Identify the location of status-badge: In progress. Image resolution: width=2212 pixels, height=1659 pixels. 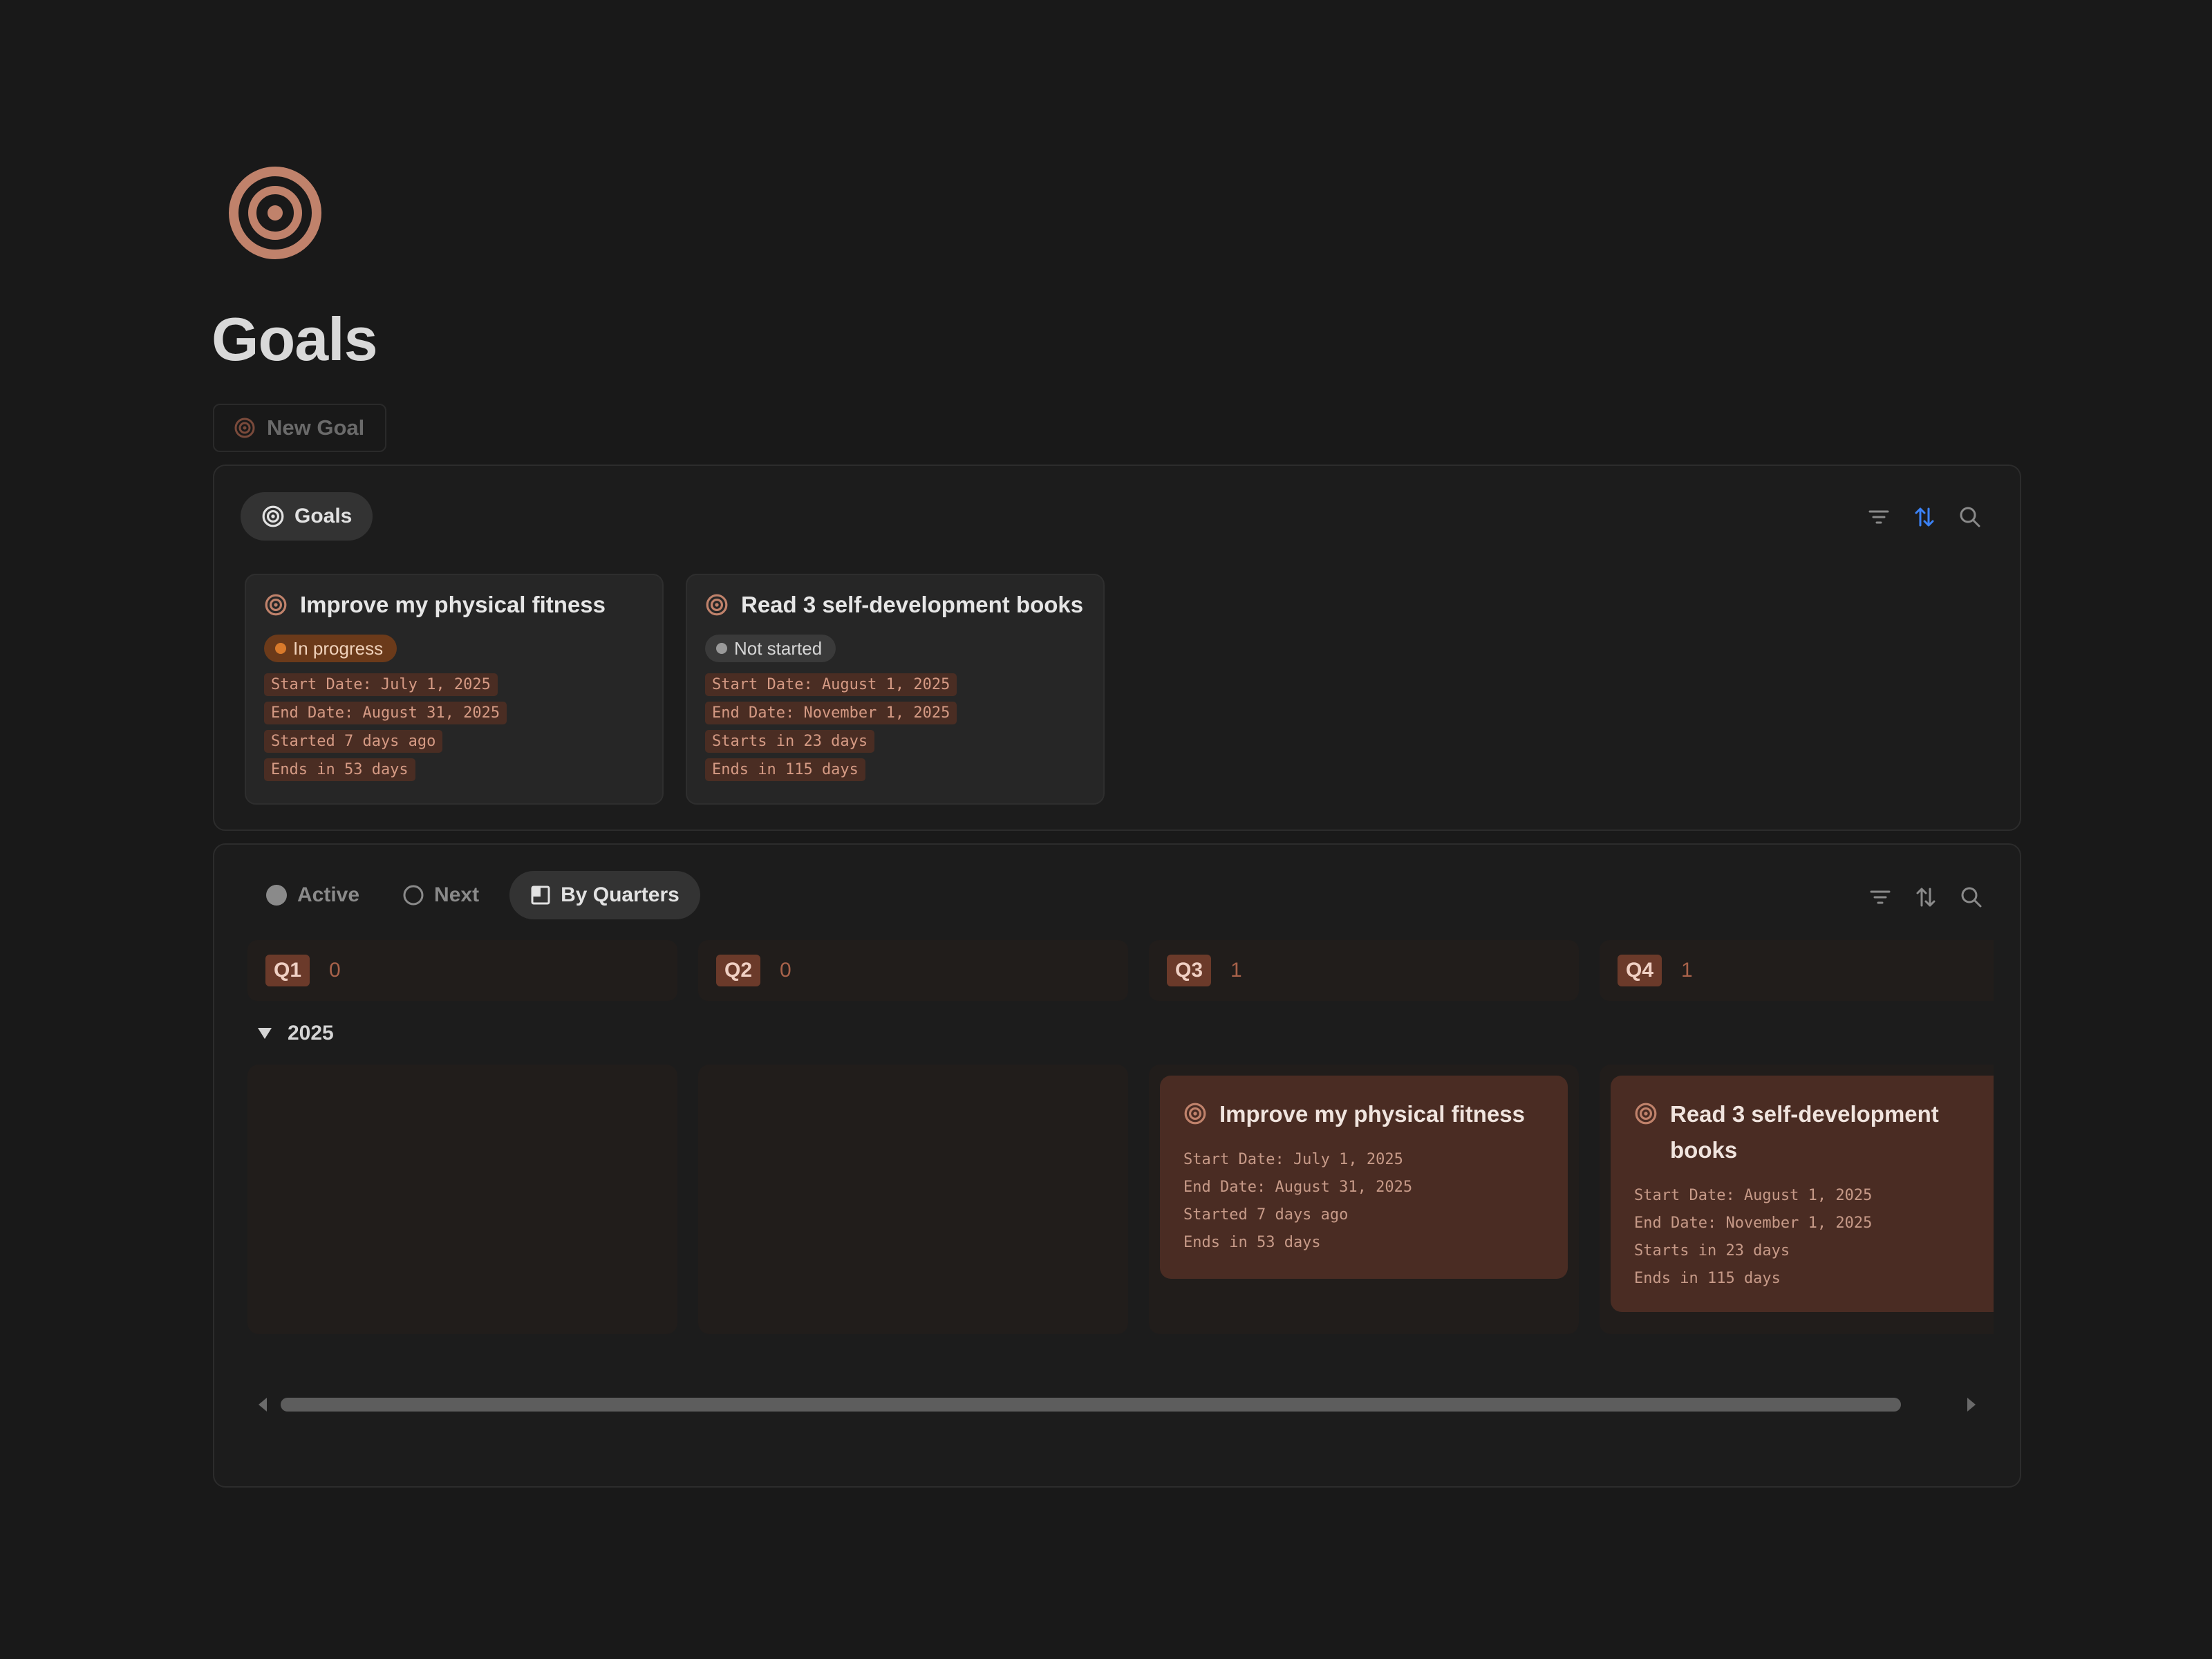
(330, 648).